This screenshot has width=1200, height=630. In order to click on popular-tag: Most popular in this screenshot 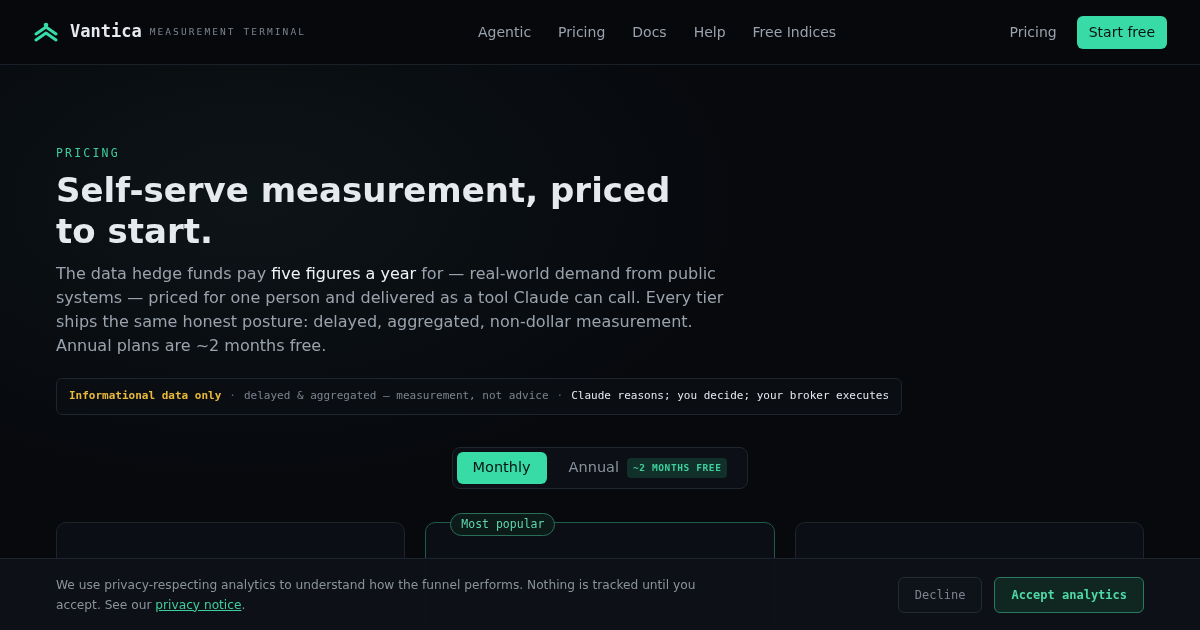, I will do `click(503, 524)`.